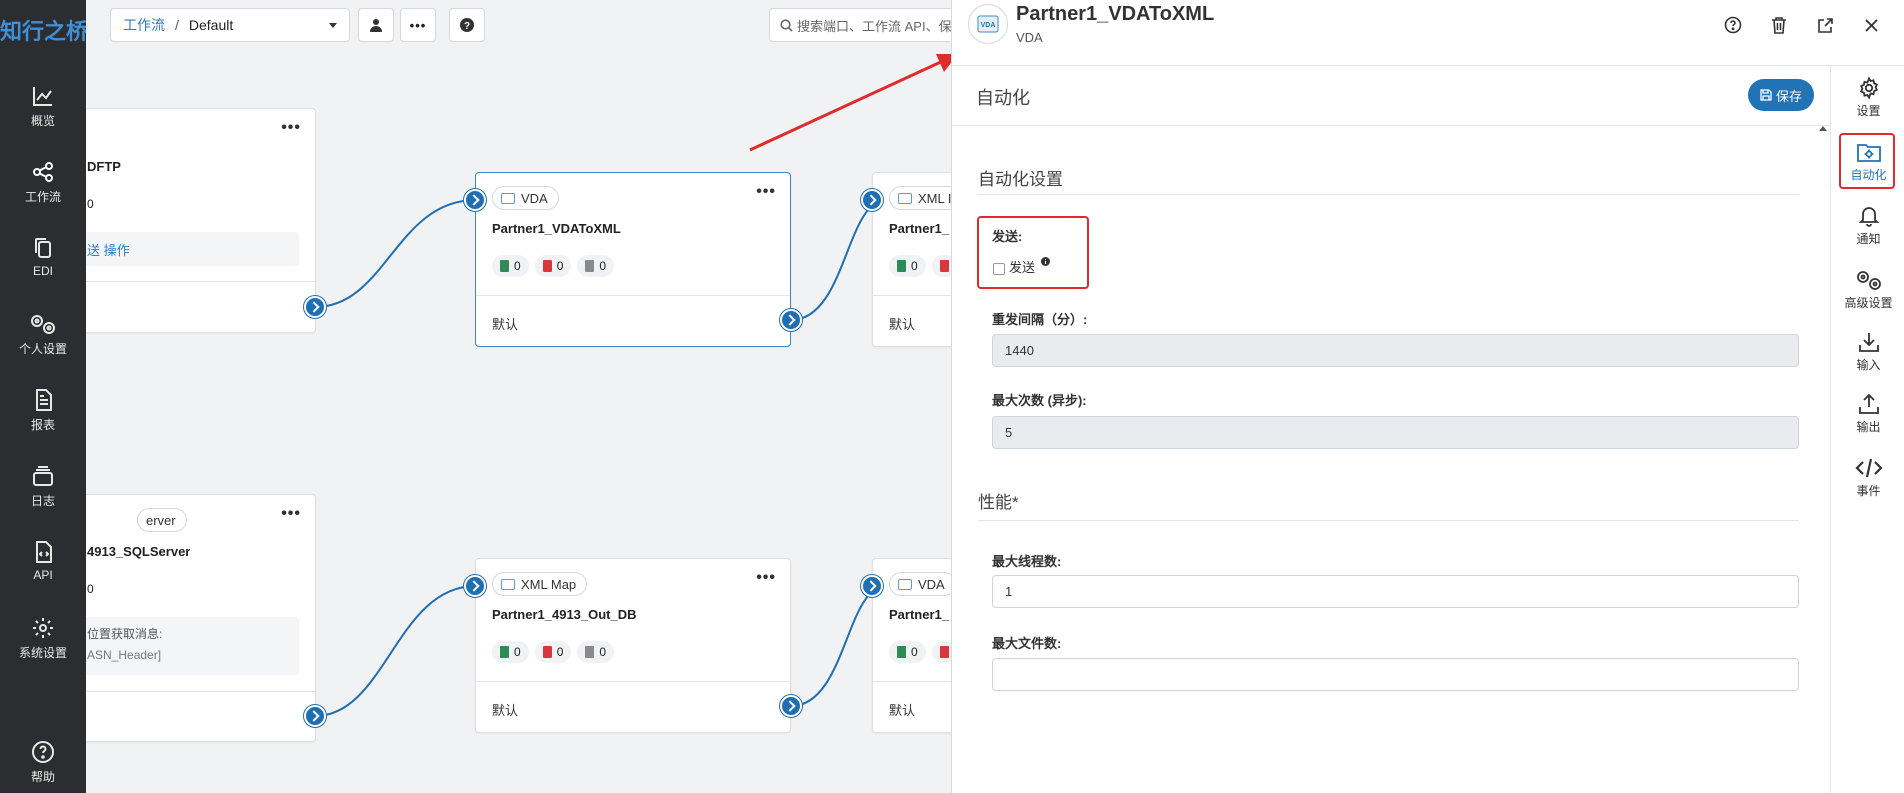  What do you see at coordinates (1871, 25) in the screenshot?
I see `close-button` at bounding box center [1871, 25].